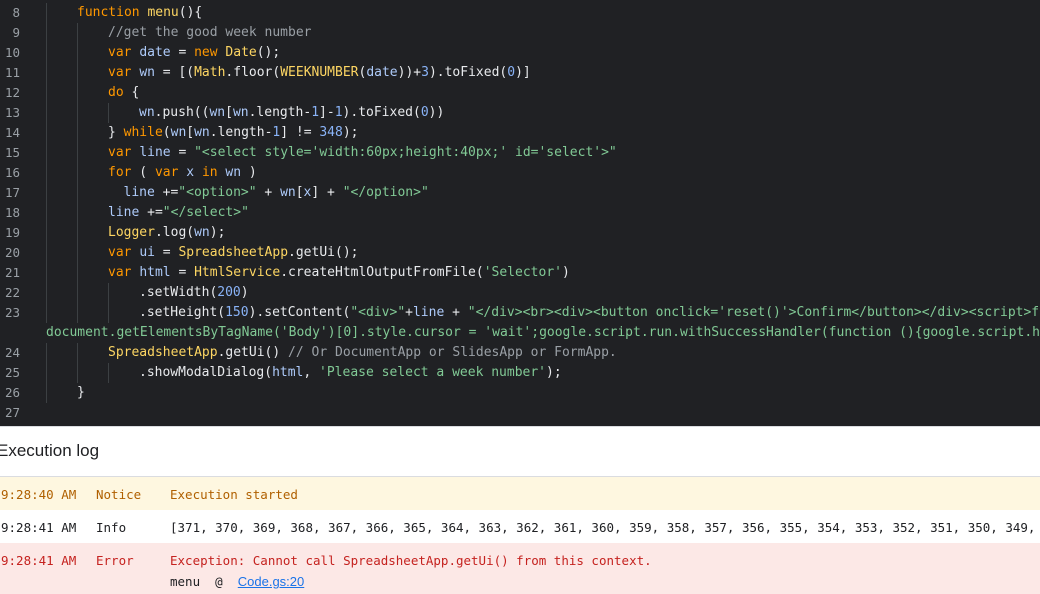  Describe the element at coordinates (205, 212) in the screenshot. I see `code-token: "</select>"` at that location.